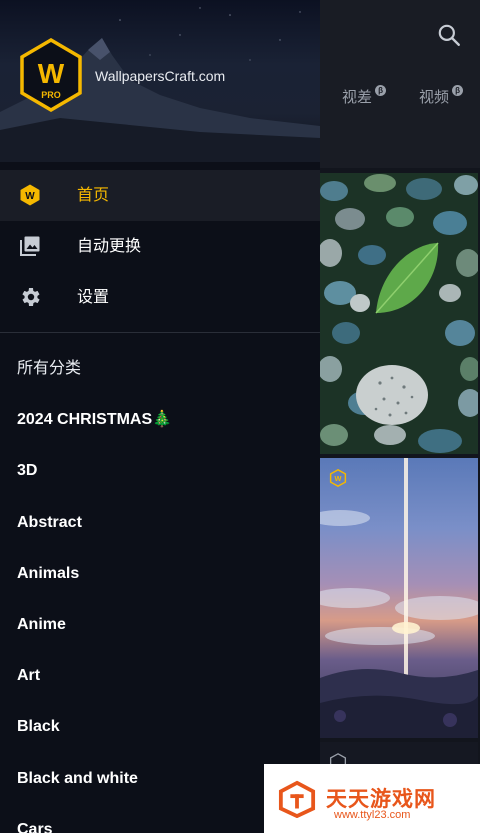 This screenshot has width=480, height=833. Describe the element at coordinates (160, 332) in the screenshot. I see `divider` at that location.